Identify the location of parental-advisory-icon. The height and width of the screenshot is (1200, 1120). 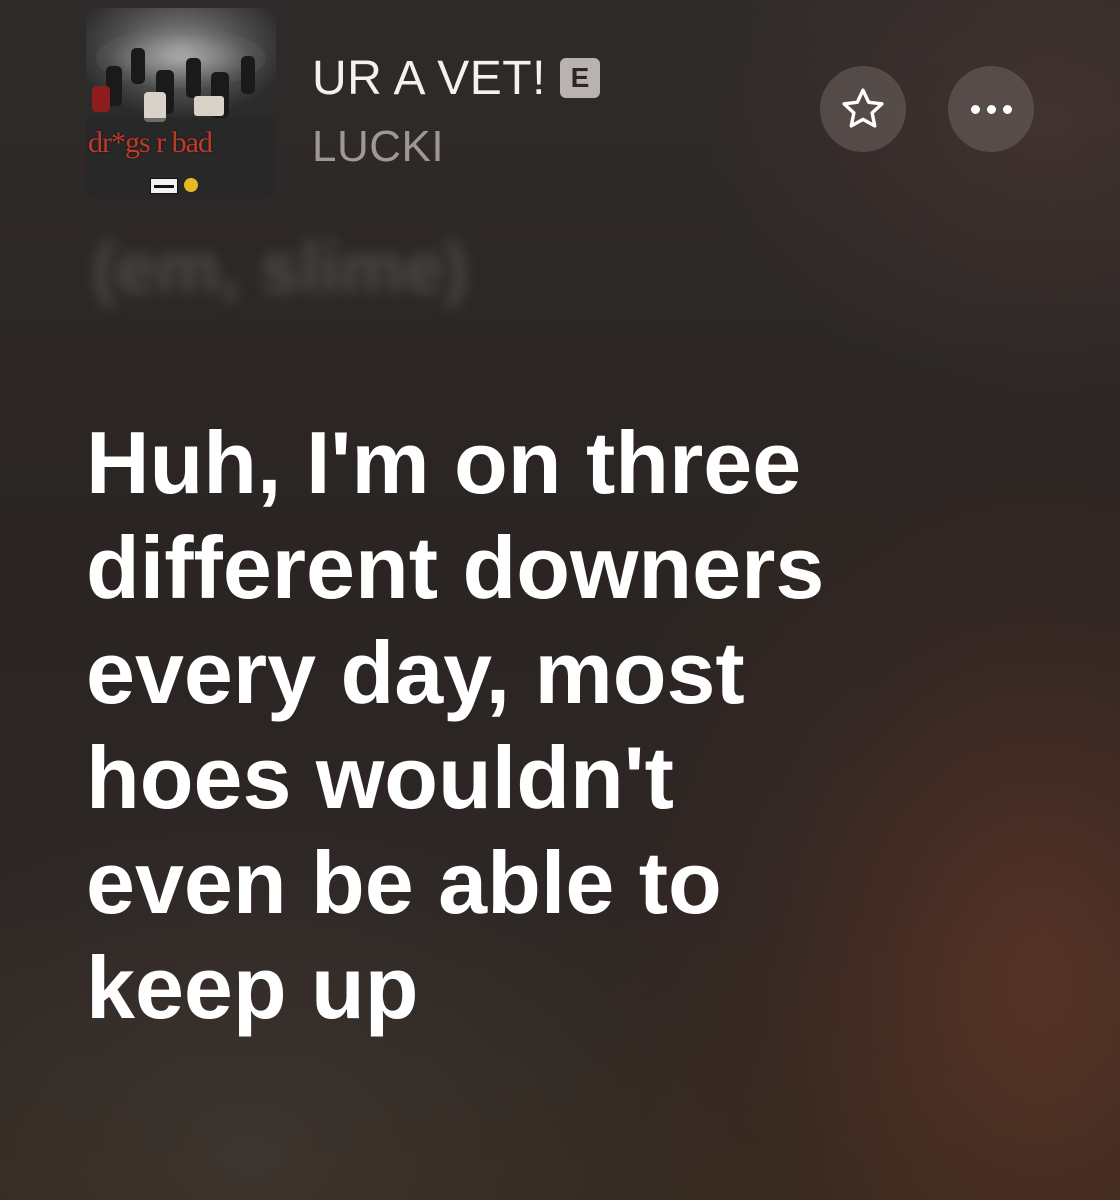
(164, 186).